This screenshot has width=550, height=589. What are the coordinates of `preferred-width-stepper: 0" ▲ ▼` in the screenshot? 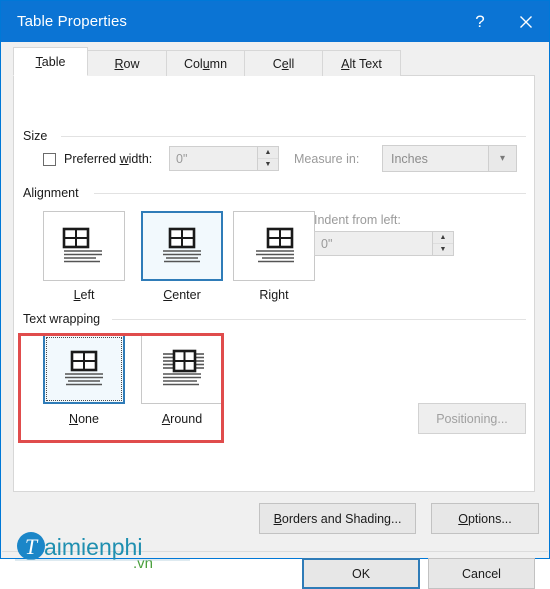 It's located at (224, 158).